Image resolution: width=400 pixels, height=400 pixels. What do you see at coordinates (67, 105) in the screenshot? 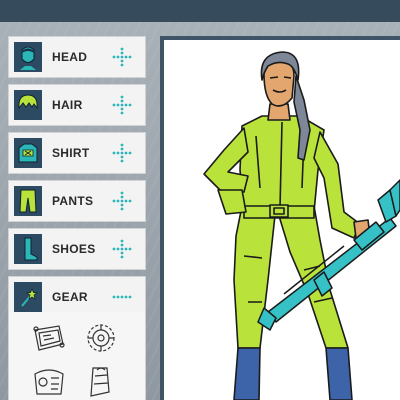
I see `category-label: HAIR` at bounding box center [67, 105].